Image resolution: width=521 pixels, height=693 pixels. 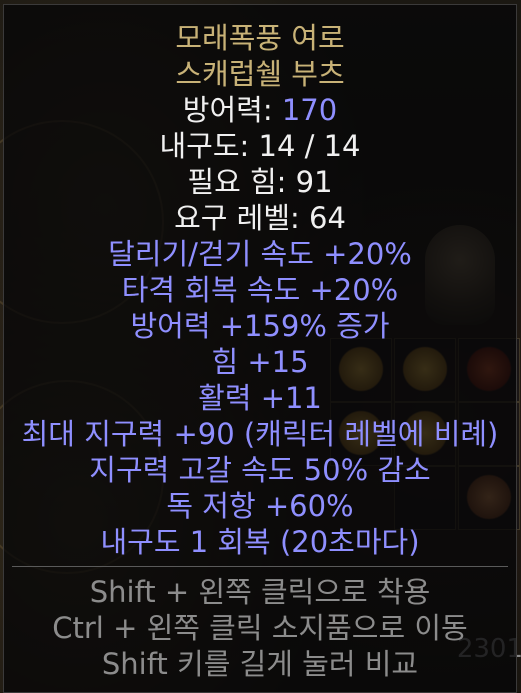 What do you see at coordinates (260, 38) in the screenshot?
I see `item-unique-name: 모래폭풍 여로` at bounding box center [260, 38].